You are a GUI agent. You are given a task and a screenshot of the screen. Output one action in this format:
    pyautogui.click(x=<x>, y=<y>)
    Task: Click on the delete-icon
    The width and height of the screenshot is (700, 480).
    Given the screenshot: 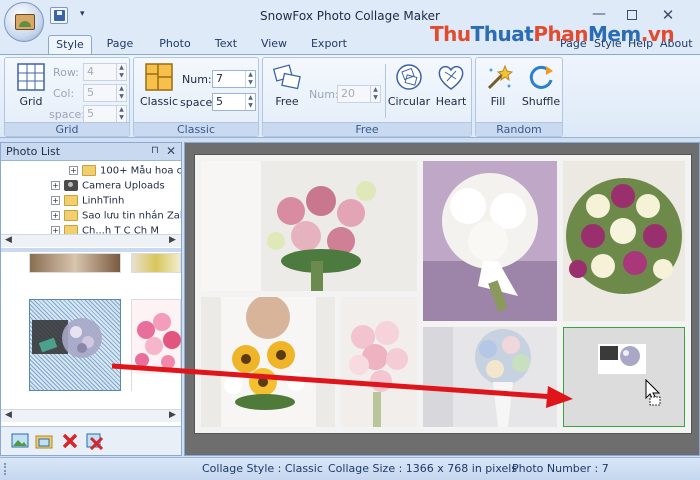 What is the action you would take?
    pyautogui.click(x=70, y=441)
    